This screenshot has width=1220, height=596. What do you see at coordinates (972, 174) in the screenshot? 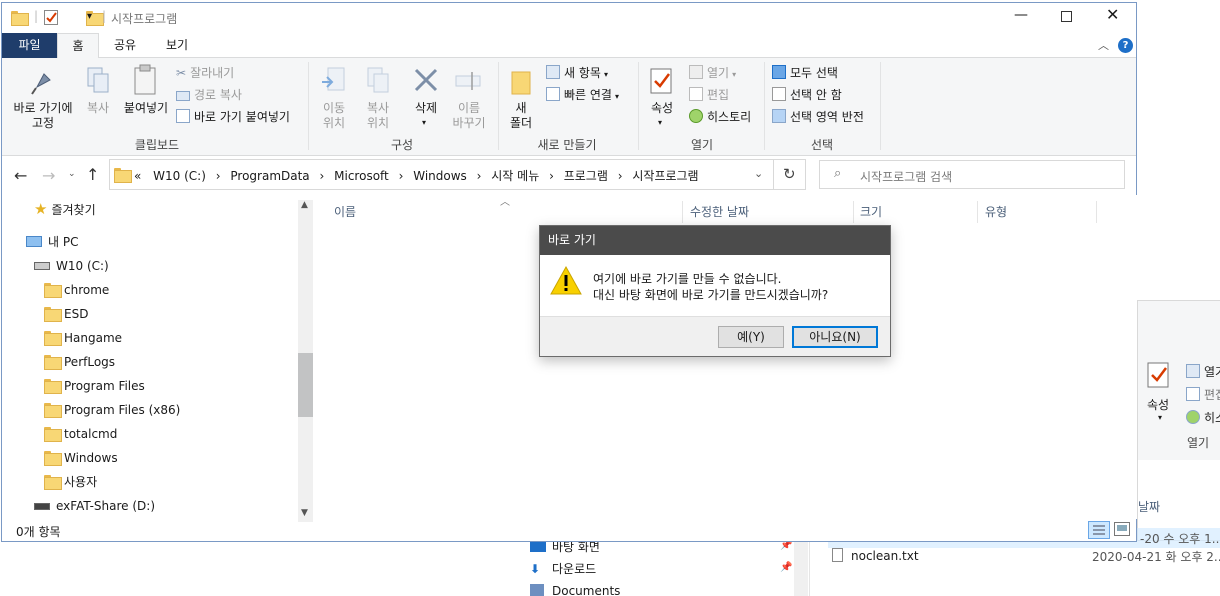
I see `search-box: ⌕ 시작프로그램 검색` at bounding box center [972, 174].